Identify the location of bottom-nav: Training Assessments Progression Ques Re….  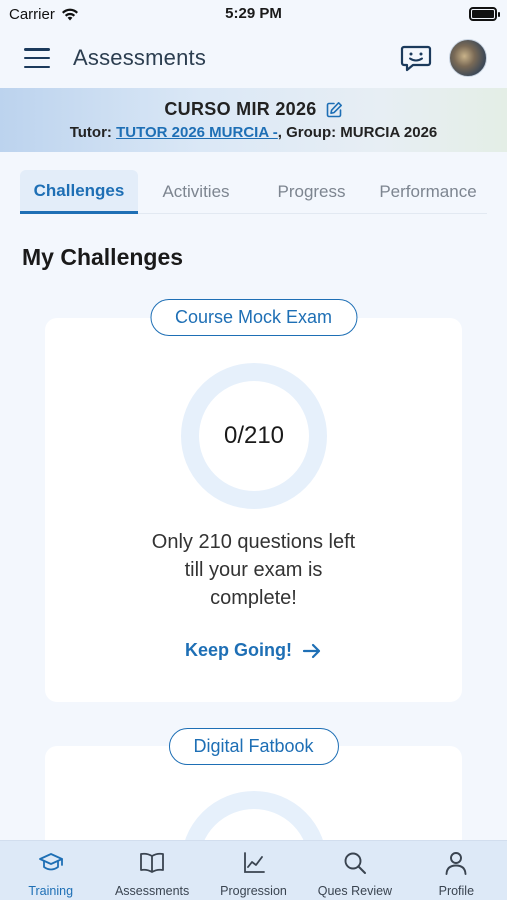
(253, 870).